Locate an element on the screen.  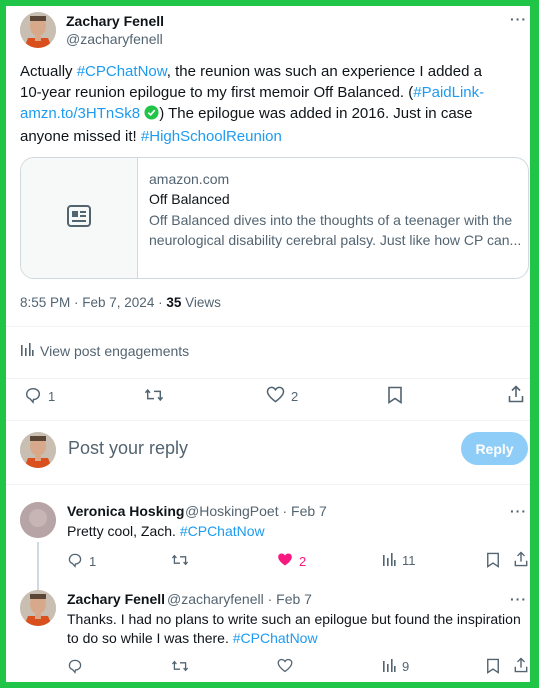
tweet-text-segment: anyone missed it! is located at coordinates (80, 136).